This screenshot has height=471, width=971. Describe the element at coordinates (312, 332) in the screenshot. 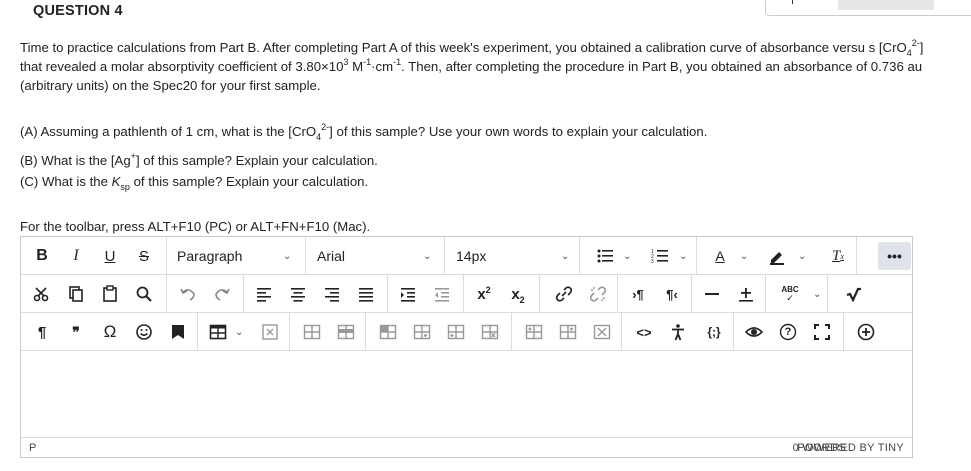

I see `row-properties-button` at that location.